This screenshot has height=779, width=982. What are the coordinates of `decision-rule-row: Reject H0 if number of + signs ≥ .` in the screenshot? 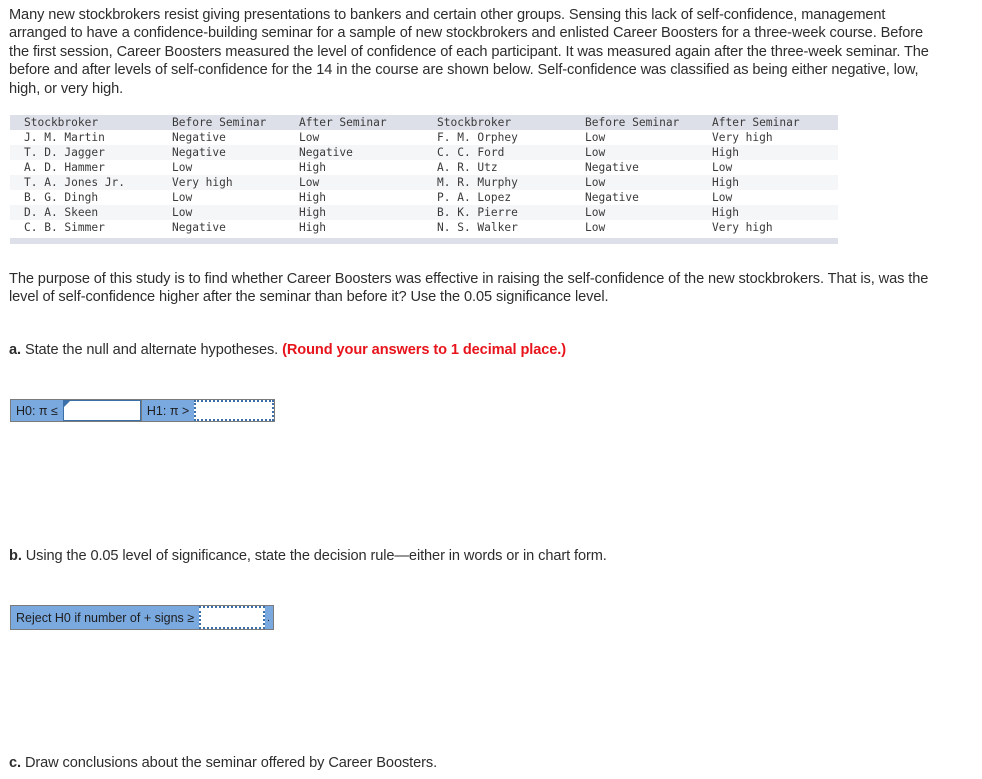 It's located at (142, 617).